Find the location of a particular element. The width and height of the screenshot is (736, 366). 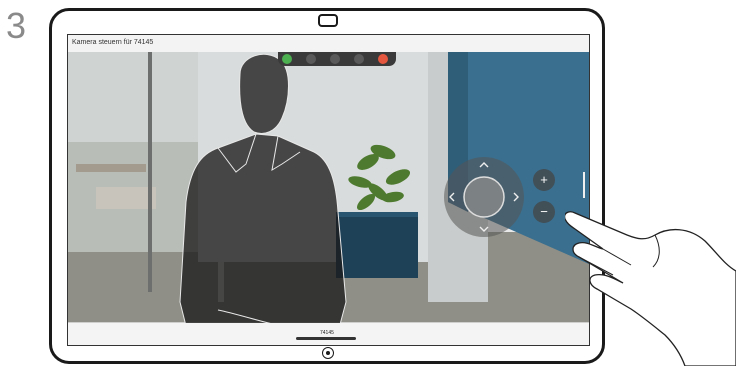

call-controls-bar is located at coordinates (337, 59).